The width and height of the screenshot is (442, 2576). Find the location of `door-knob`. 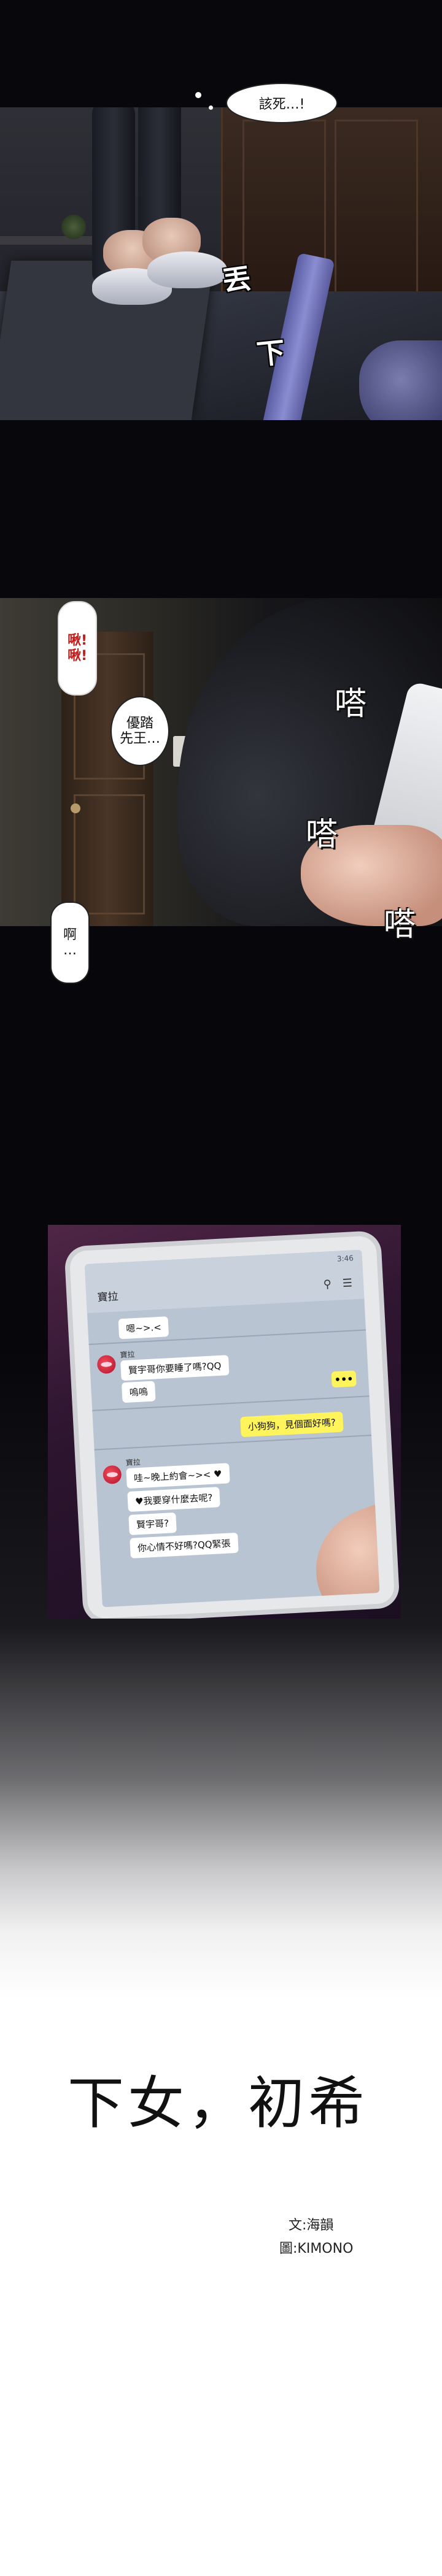

door-knob is located at coordinates (75, 808).